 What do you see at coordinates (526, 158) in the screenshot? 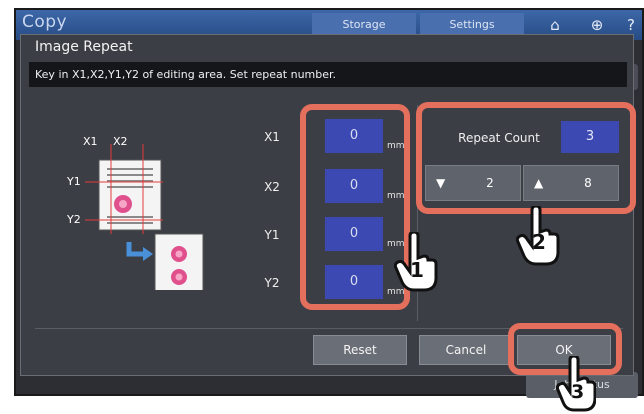
I see `highlight-repeat-count` at bounding box center [526, 158].